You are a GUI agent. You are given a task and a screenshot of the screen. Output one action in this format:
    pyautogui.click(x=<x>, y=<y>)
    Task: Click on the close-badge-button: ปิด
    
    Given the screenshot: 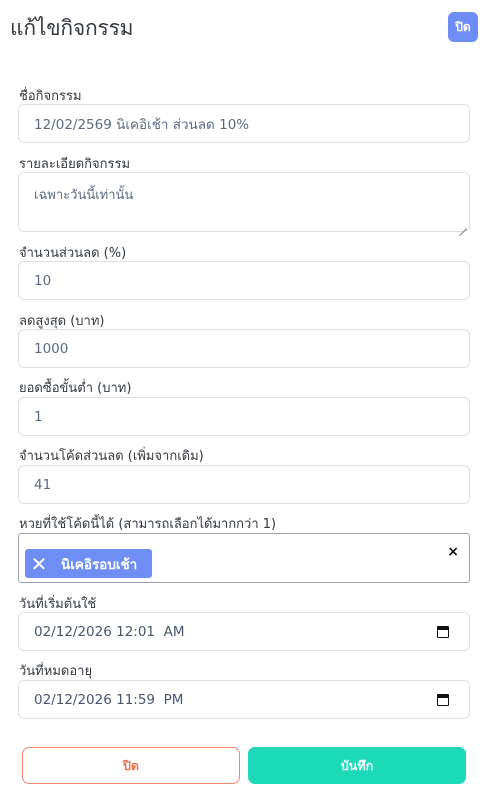 What is the action you would take?
    pyautogui.click(x=463, y=27)
    